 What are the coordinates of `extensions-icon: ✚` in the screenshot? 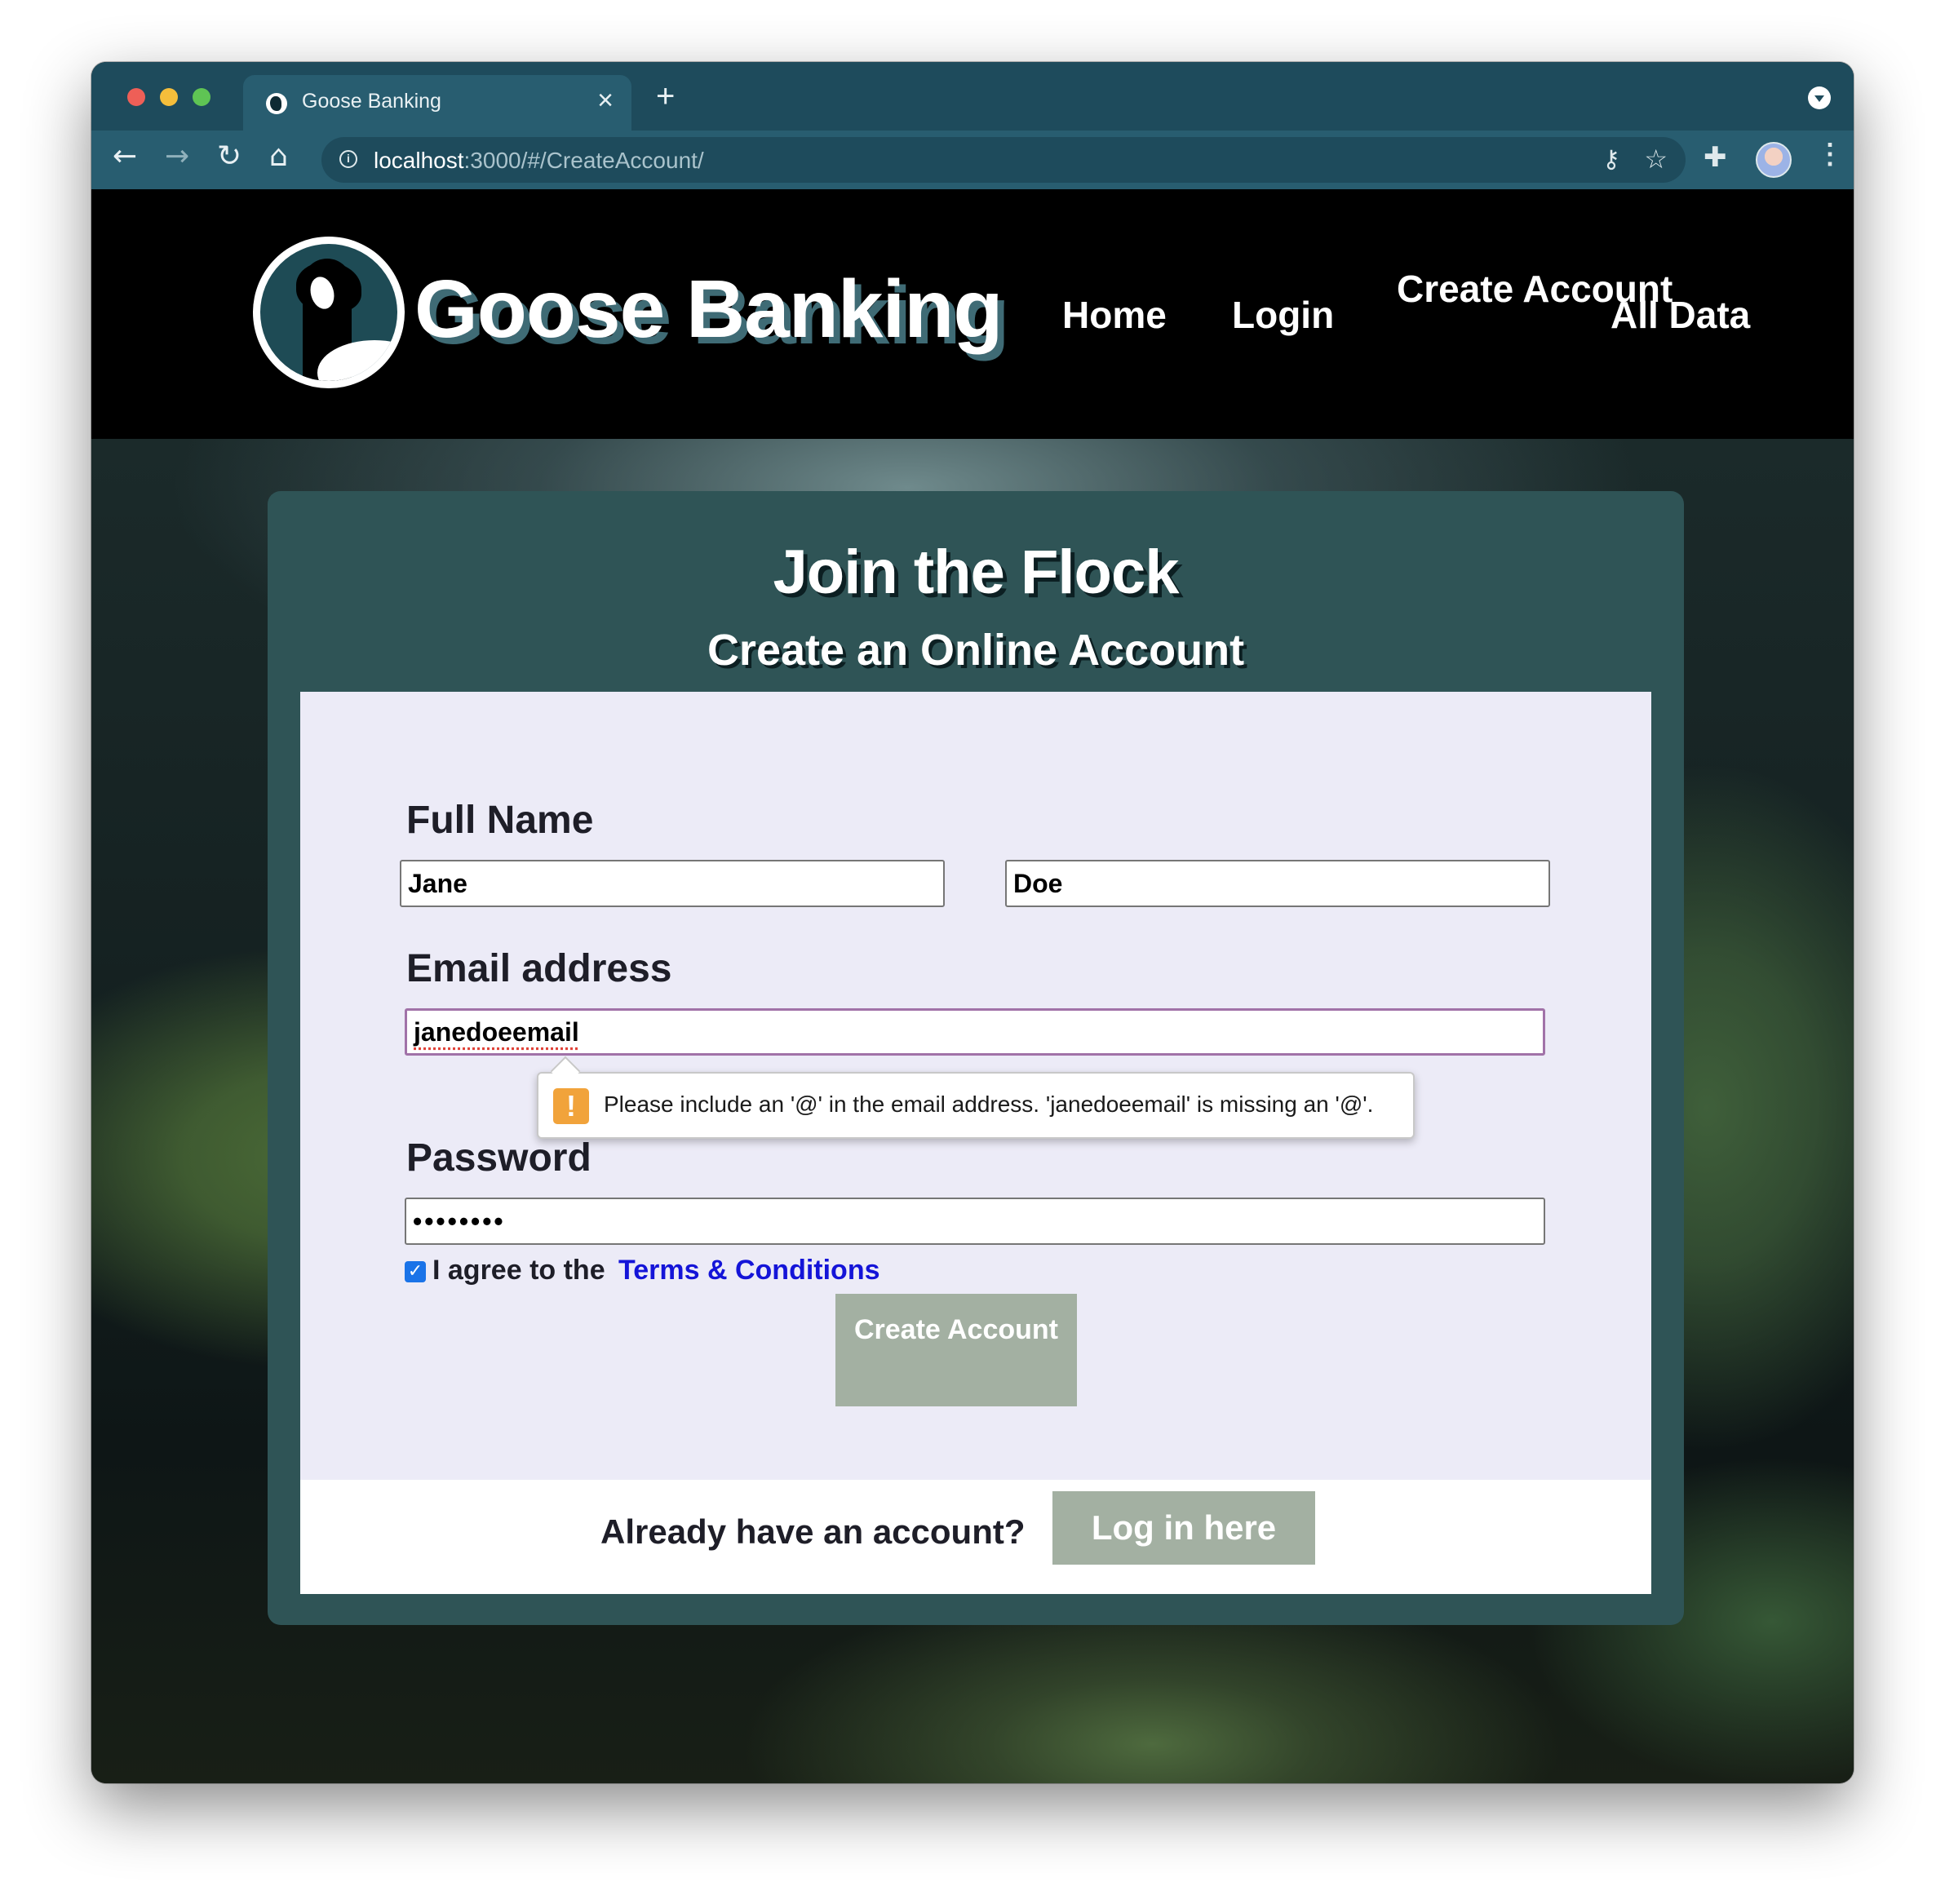 It's located at (1715, 158).